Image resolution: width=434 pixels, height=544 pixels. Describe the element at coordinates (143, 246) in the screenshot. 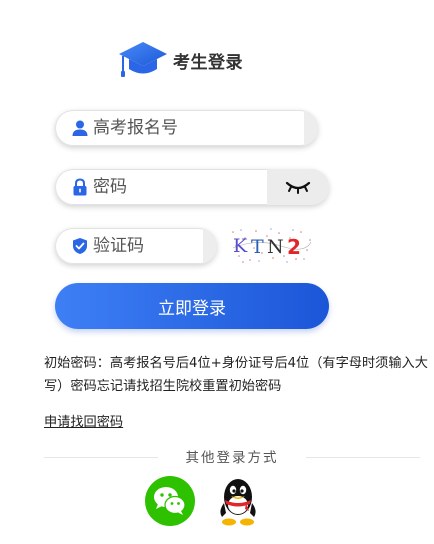

I see `captcha-input` at that location.